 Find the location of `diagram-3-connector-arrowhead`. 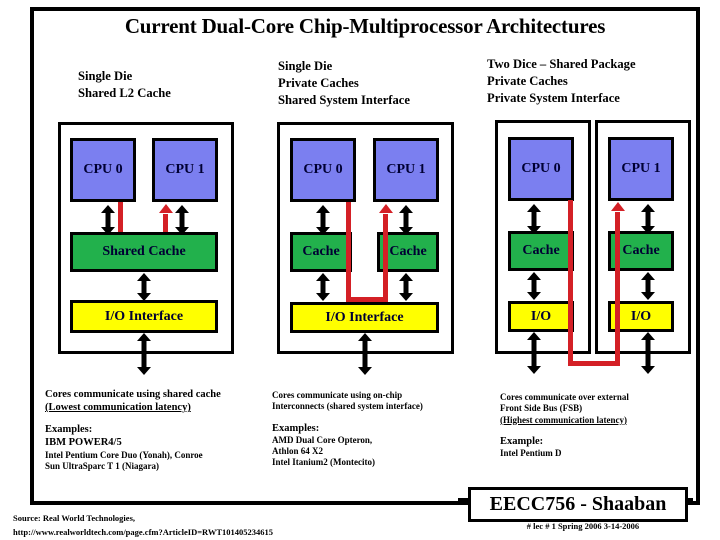

diagram-3-connector-arrowhead is located at coordinates (618, 206).